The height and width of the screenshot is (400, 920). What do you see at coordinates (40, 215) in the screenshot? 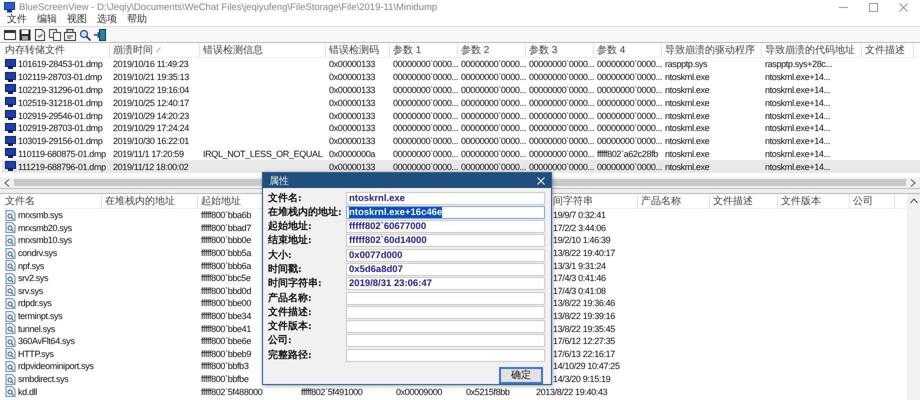
I see `table-cell: mrxsmb.sys` at bounding box center [40, 215].